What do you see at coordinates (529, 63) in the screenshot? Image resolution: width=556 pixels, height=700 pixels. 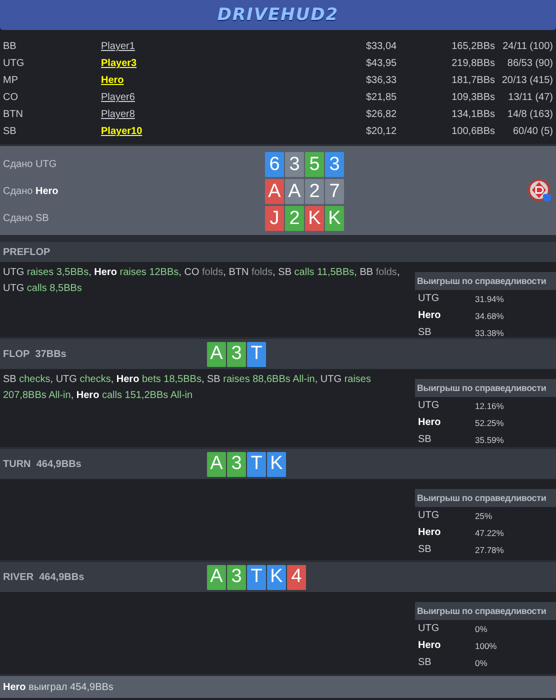 I see `player-stats: 86/53 (90)` at bounding box center [529, 63].